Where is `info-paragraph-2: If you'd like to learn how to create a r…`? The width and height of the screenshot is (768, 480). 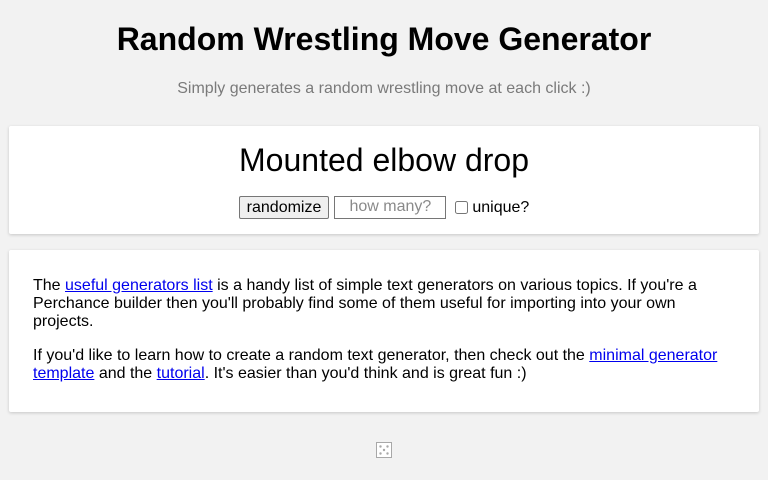 info-paragraph-2: If you'd like to learn how to create a r… is located at coordinates (384, 365).